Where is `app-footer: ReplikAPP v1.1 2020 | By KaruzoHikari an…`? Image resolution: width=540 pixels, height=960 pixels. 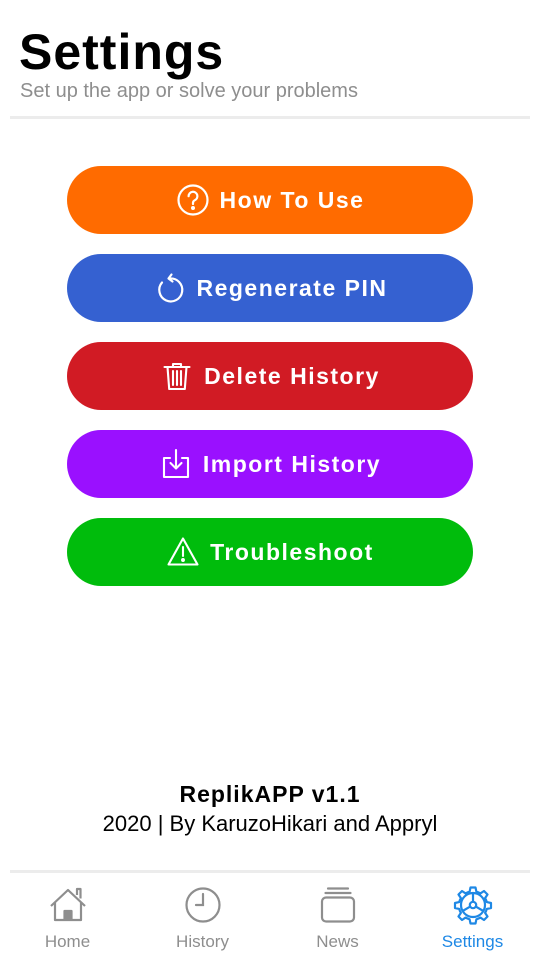
app-footer: ReplikAPP v1.1 2020 | By KaruzoHikari an… is located at coordinates (270, 809).